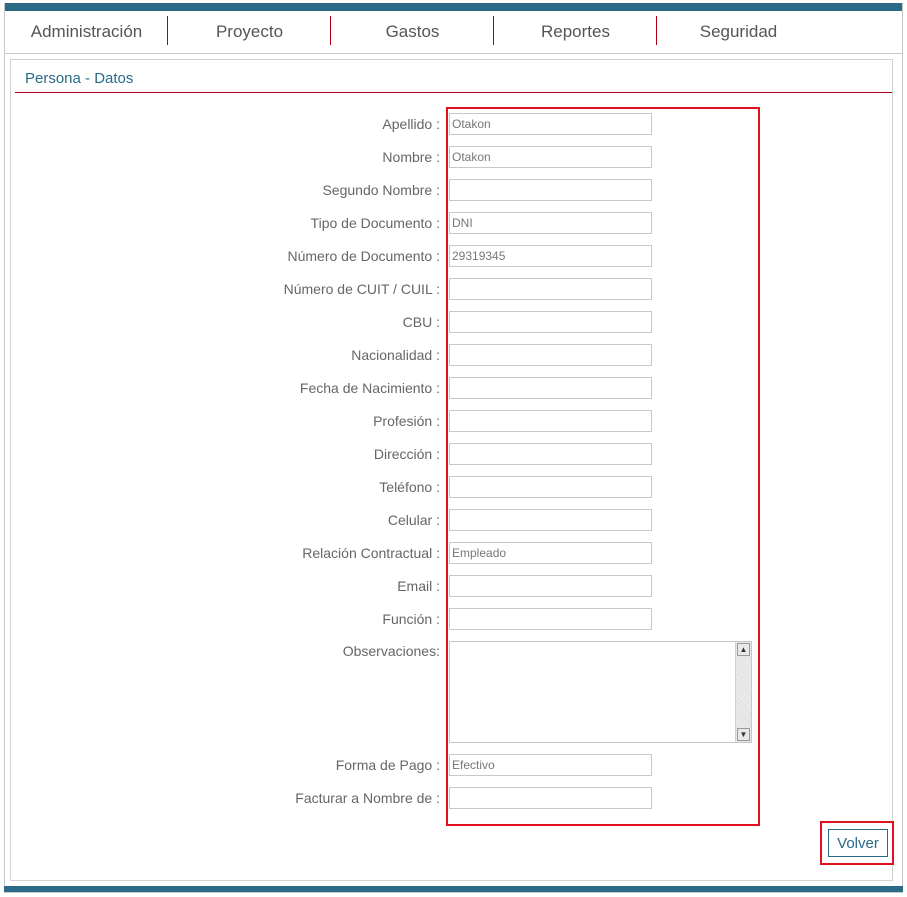 The image size is (907, 897). Describe the element at coordinates (743, 692) in the screenshot. I see `observaciones-scrollbar: ▲ ▼` at that location.